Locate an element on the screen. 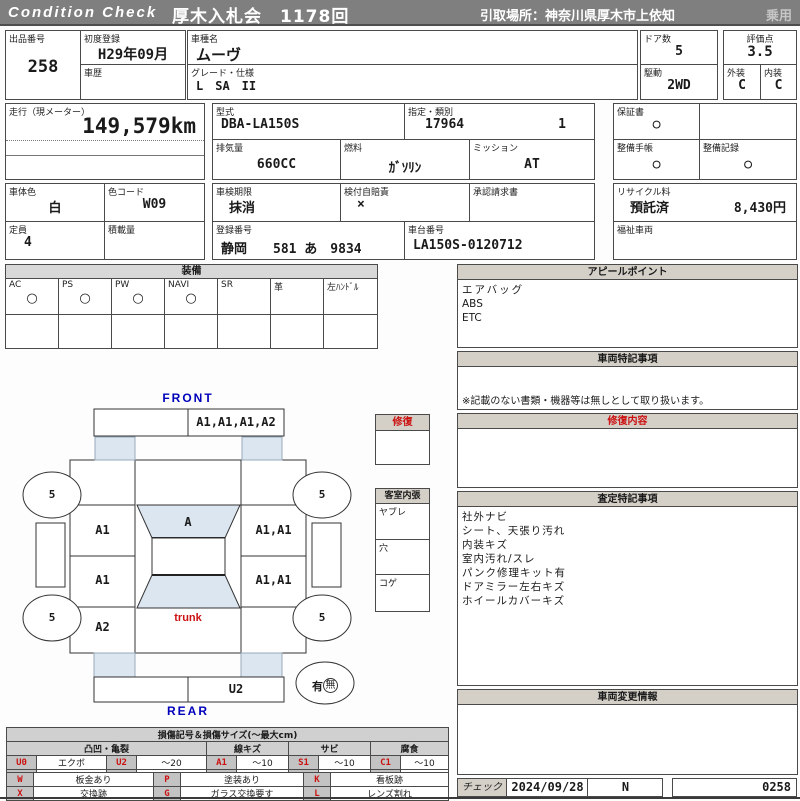  liability-insurance-value: × is located at coordinates (361, 204).